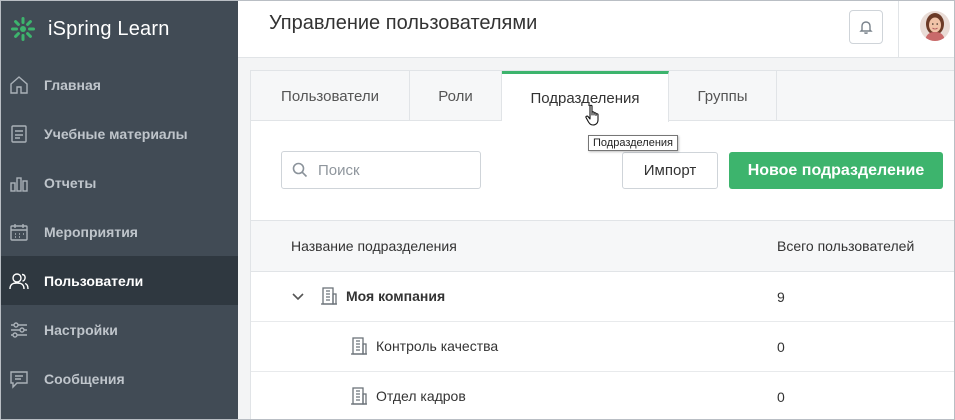  Describe the element at coordinates (119, 329) in the screenshot. I see `sidebar-item-settings: Настройки` at that location.